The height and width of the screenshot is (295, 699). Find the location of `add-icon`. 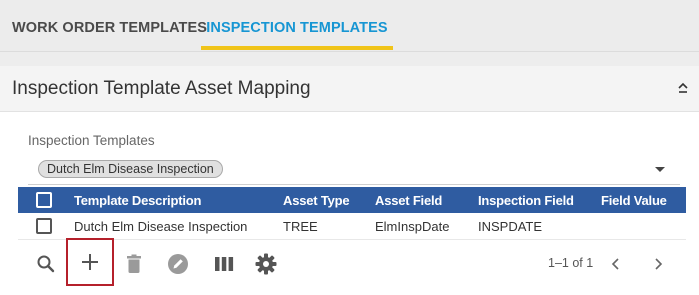

add-icon is located at coordinates (90, 262).